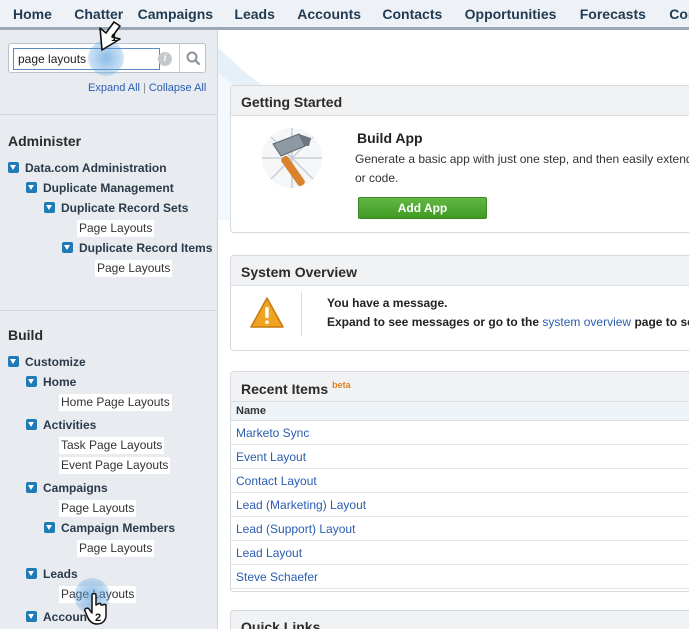 This screenshot has width=689, height=629. Describe the element at coordinates (292, 158) in the screenshot. I see `hammer-icon` at that location.